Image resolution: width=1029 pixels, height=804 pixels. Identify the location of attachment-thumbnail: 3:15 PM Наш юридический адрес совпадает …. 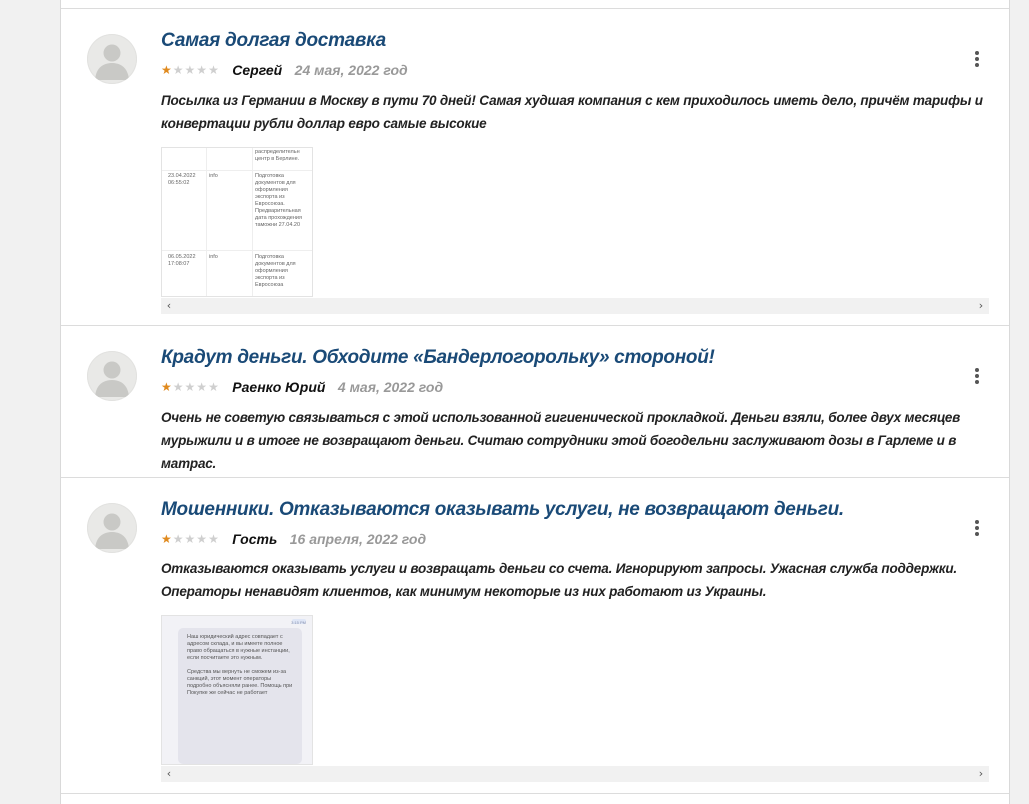
(237, 690).